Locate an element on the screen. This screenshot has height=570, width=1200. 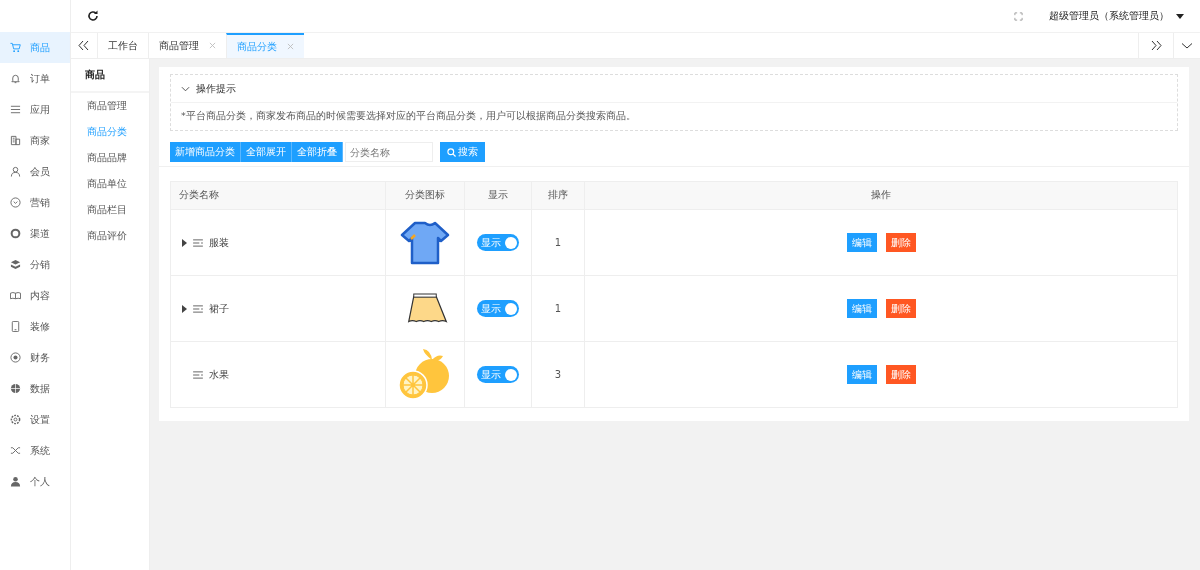
subnav-item: 商品品牌 is located at coordinates (110, 158).